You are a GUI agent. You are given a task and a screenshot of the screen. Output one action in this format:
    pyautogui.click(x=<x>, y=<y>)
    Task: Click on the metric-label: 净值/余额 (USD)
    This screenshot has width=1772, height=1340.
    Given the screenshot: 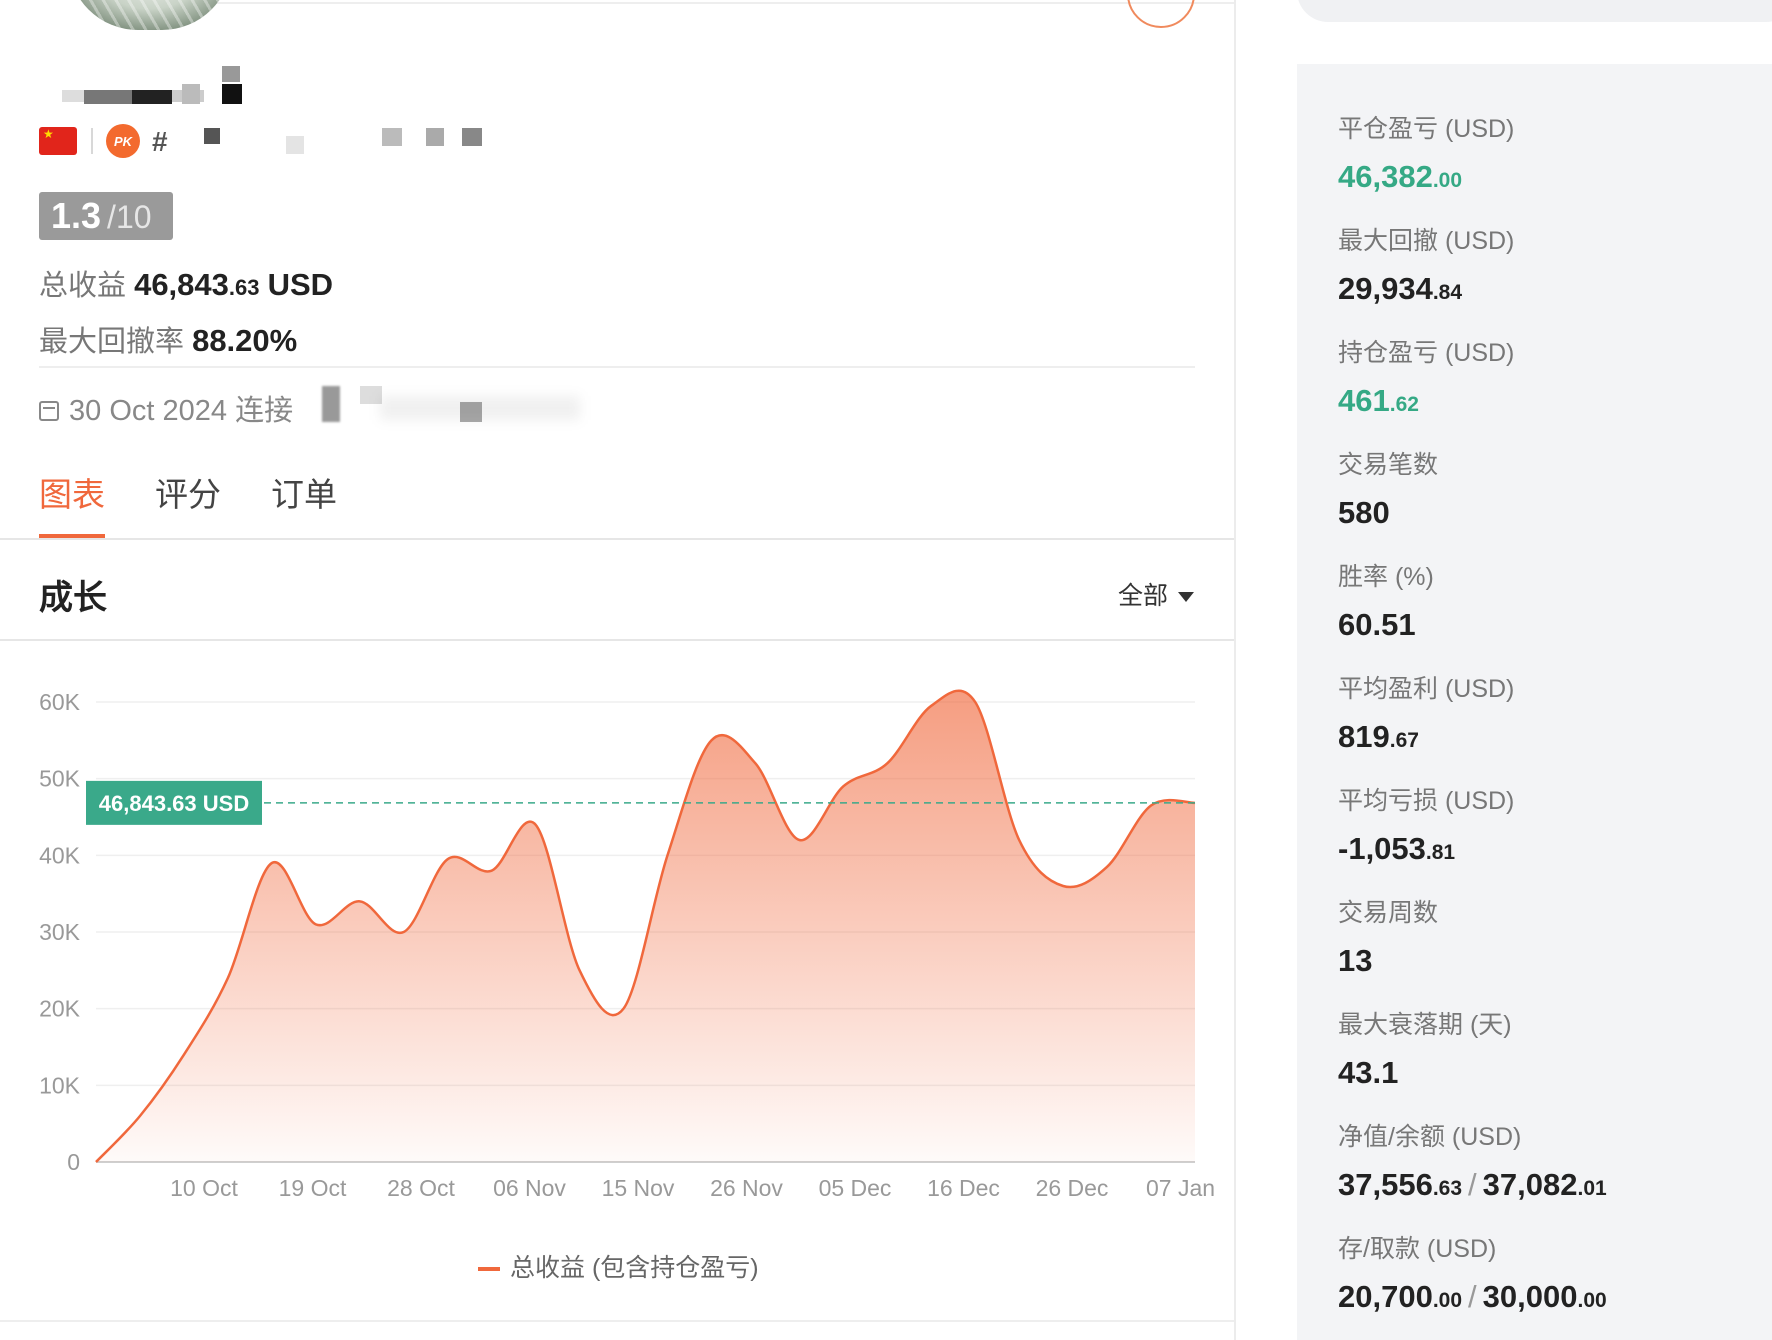 What is the action you would take?
    pyautogui.click(x=1430, y=1137)
    